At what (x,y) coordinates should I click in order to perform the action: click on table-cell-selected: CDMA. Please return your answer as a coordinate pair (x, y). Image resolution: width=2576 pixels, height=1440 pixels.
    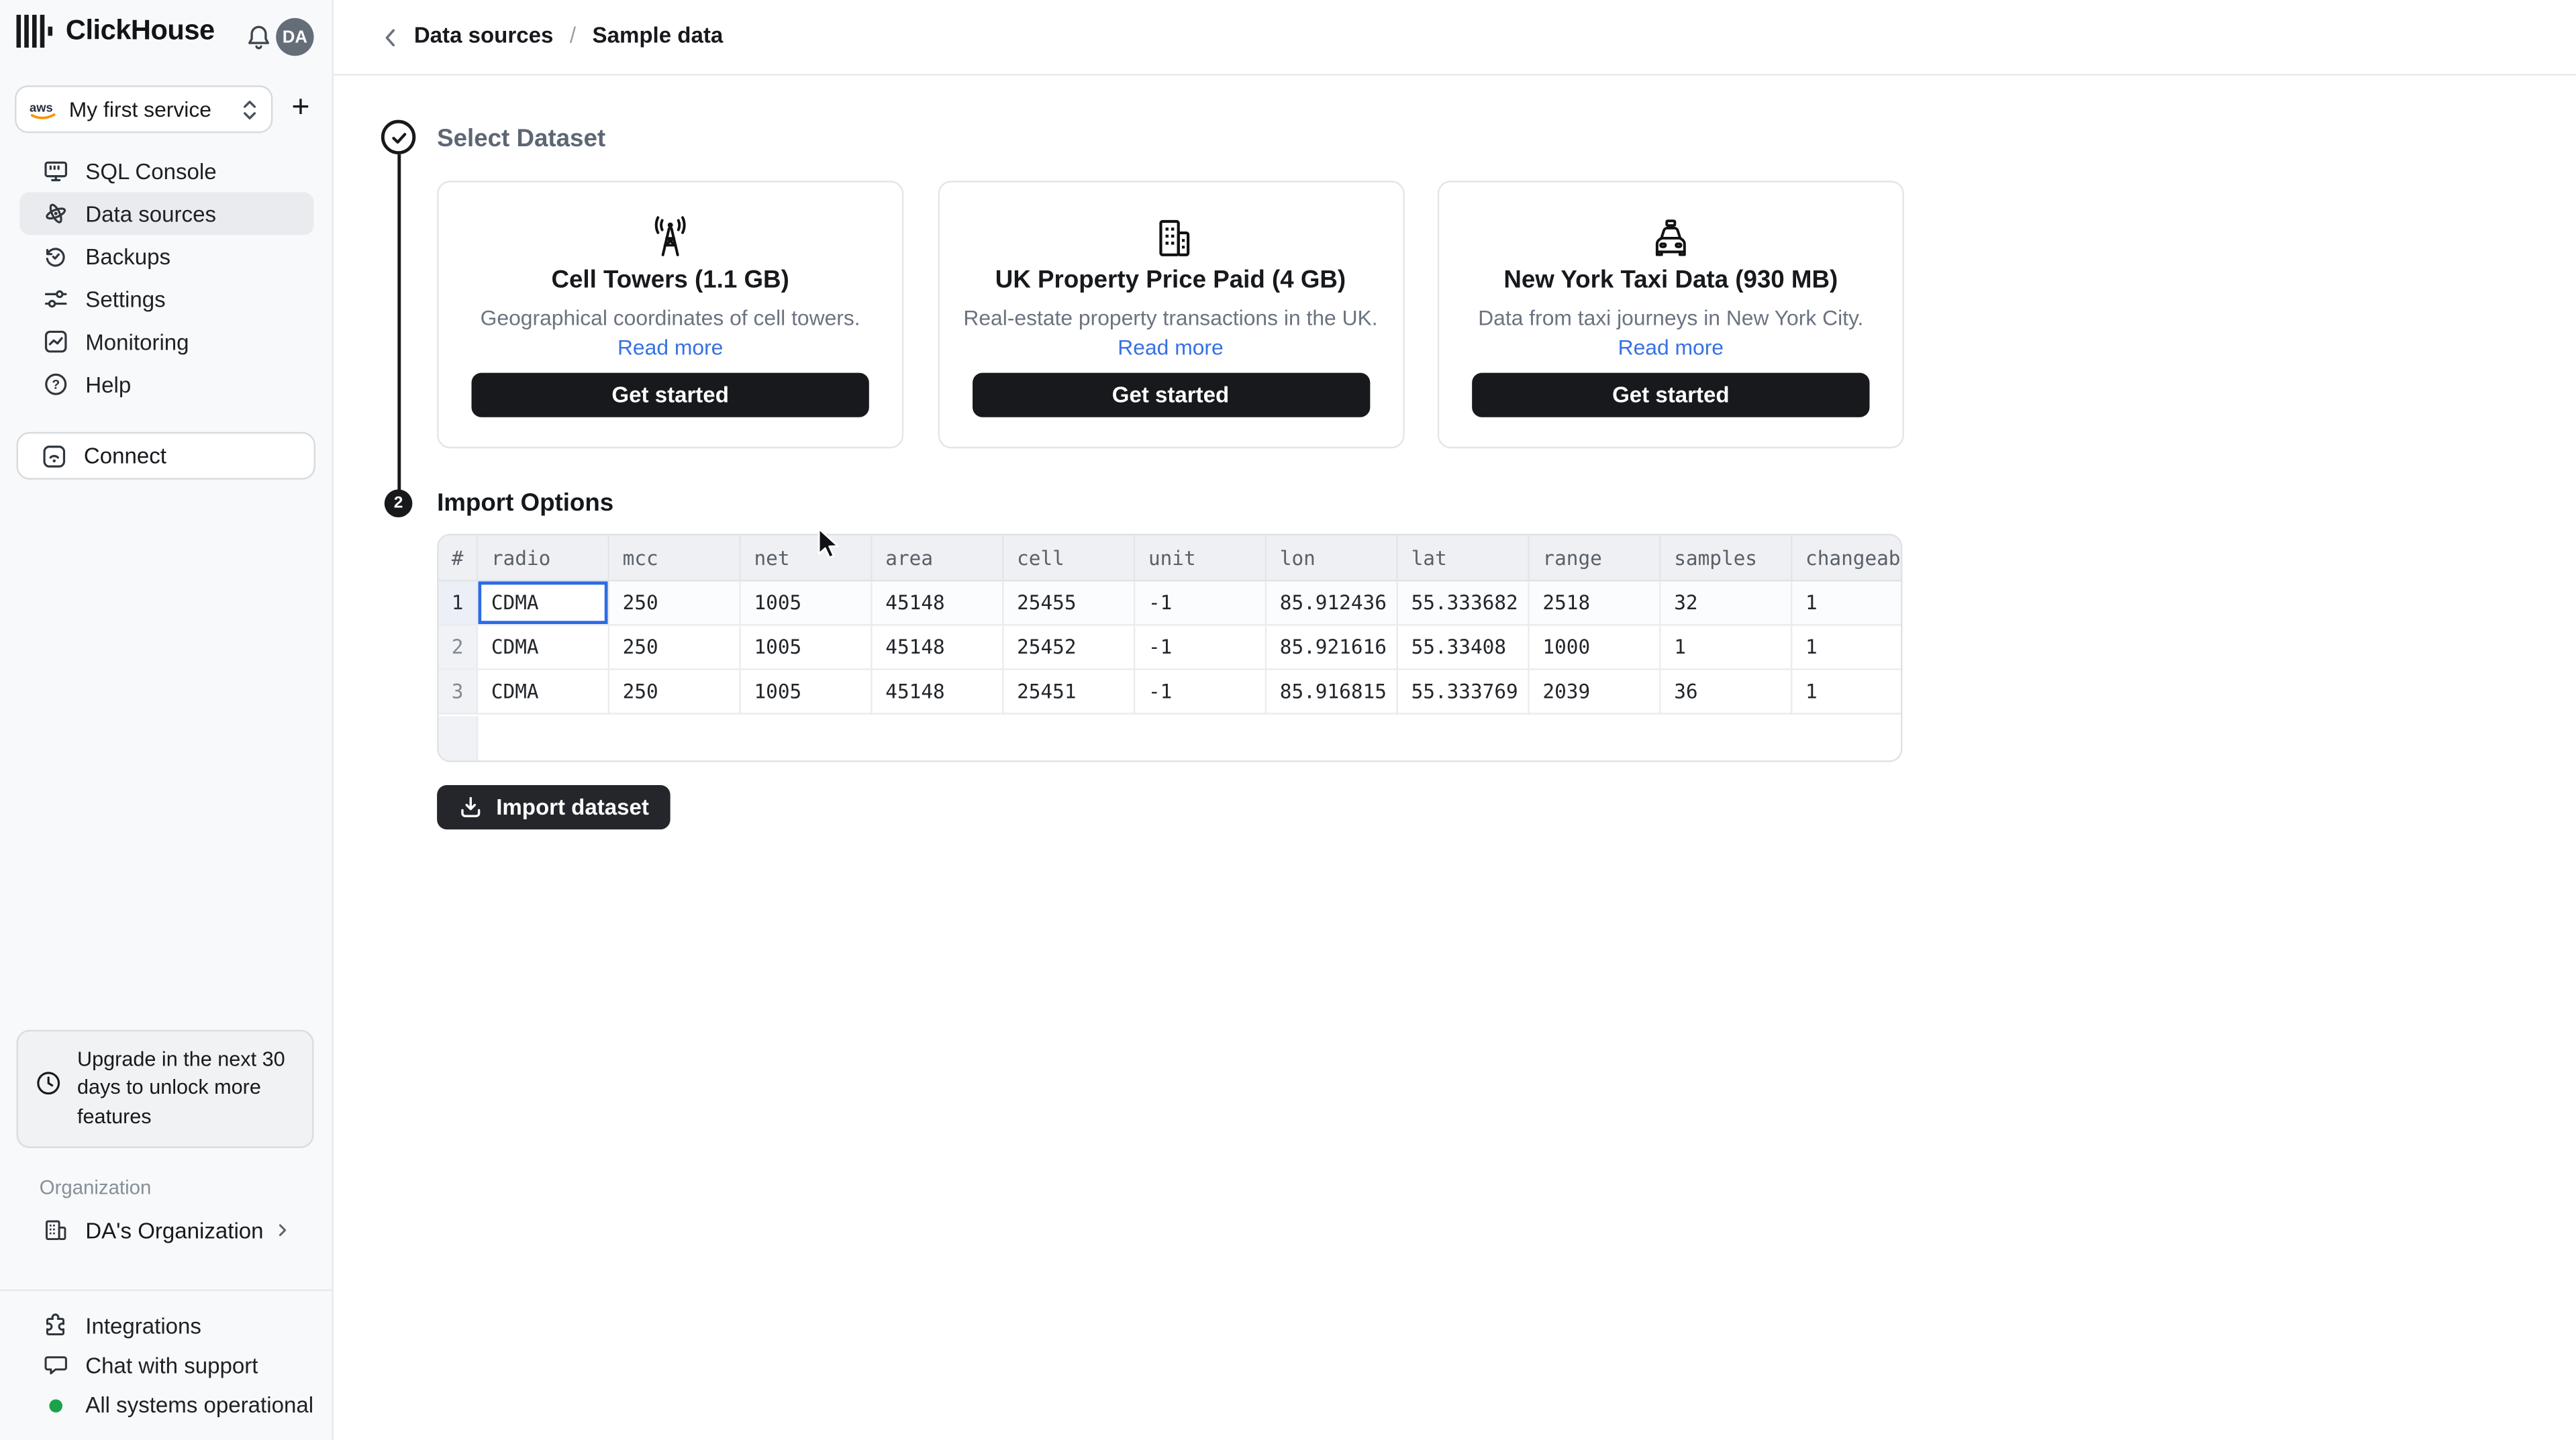
    Looking at the image, I should click on (544, 603).